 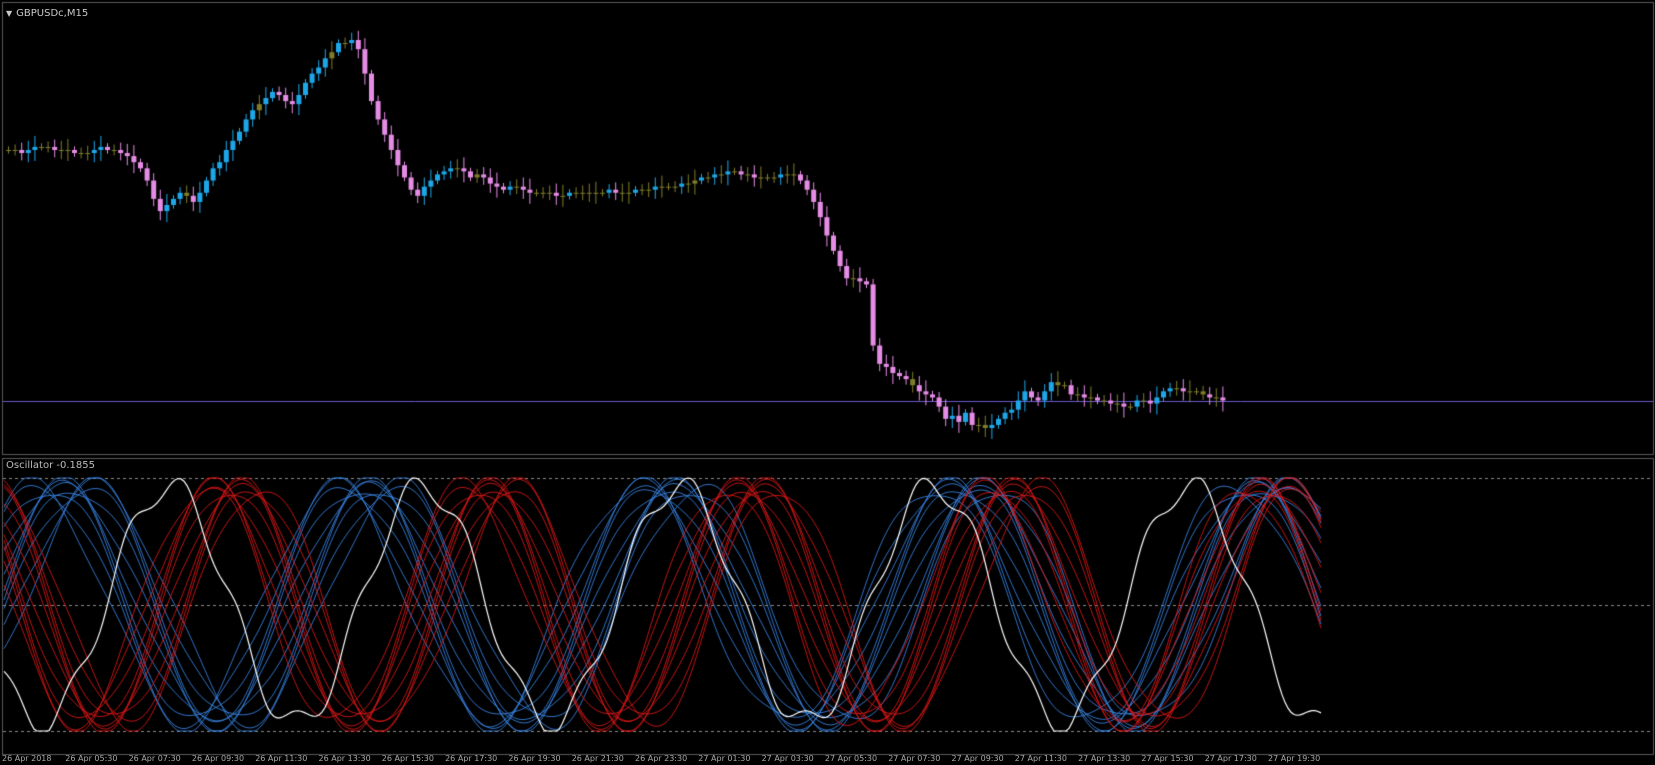 I want to click on time-axis-label: 26 Apr 2018, so click(x=27, y=758).